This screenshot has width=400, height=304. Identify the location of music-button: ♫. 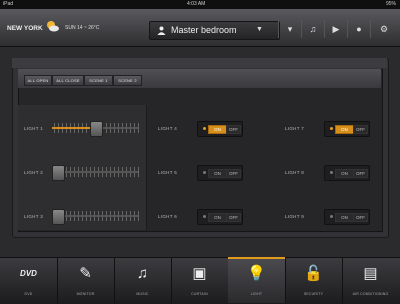
(312, 29).